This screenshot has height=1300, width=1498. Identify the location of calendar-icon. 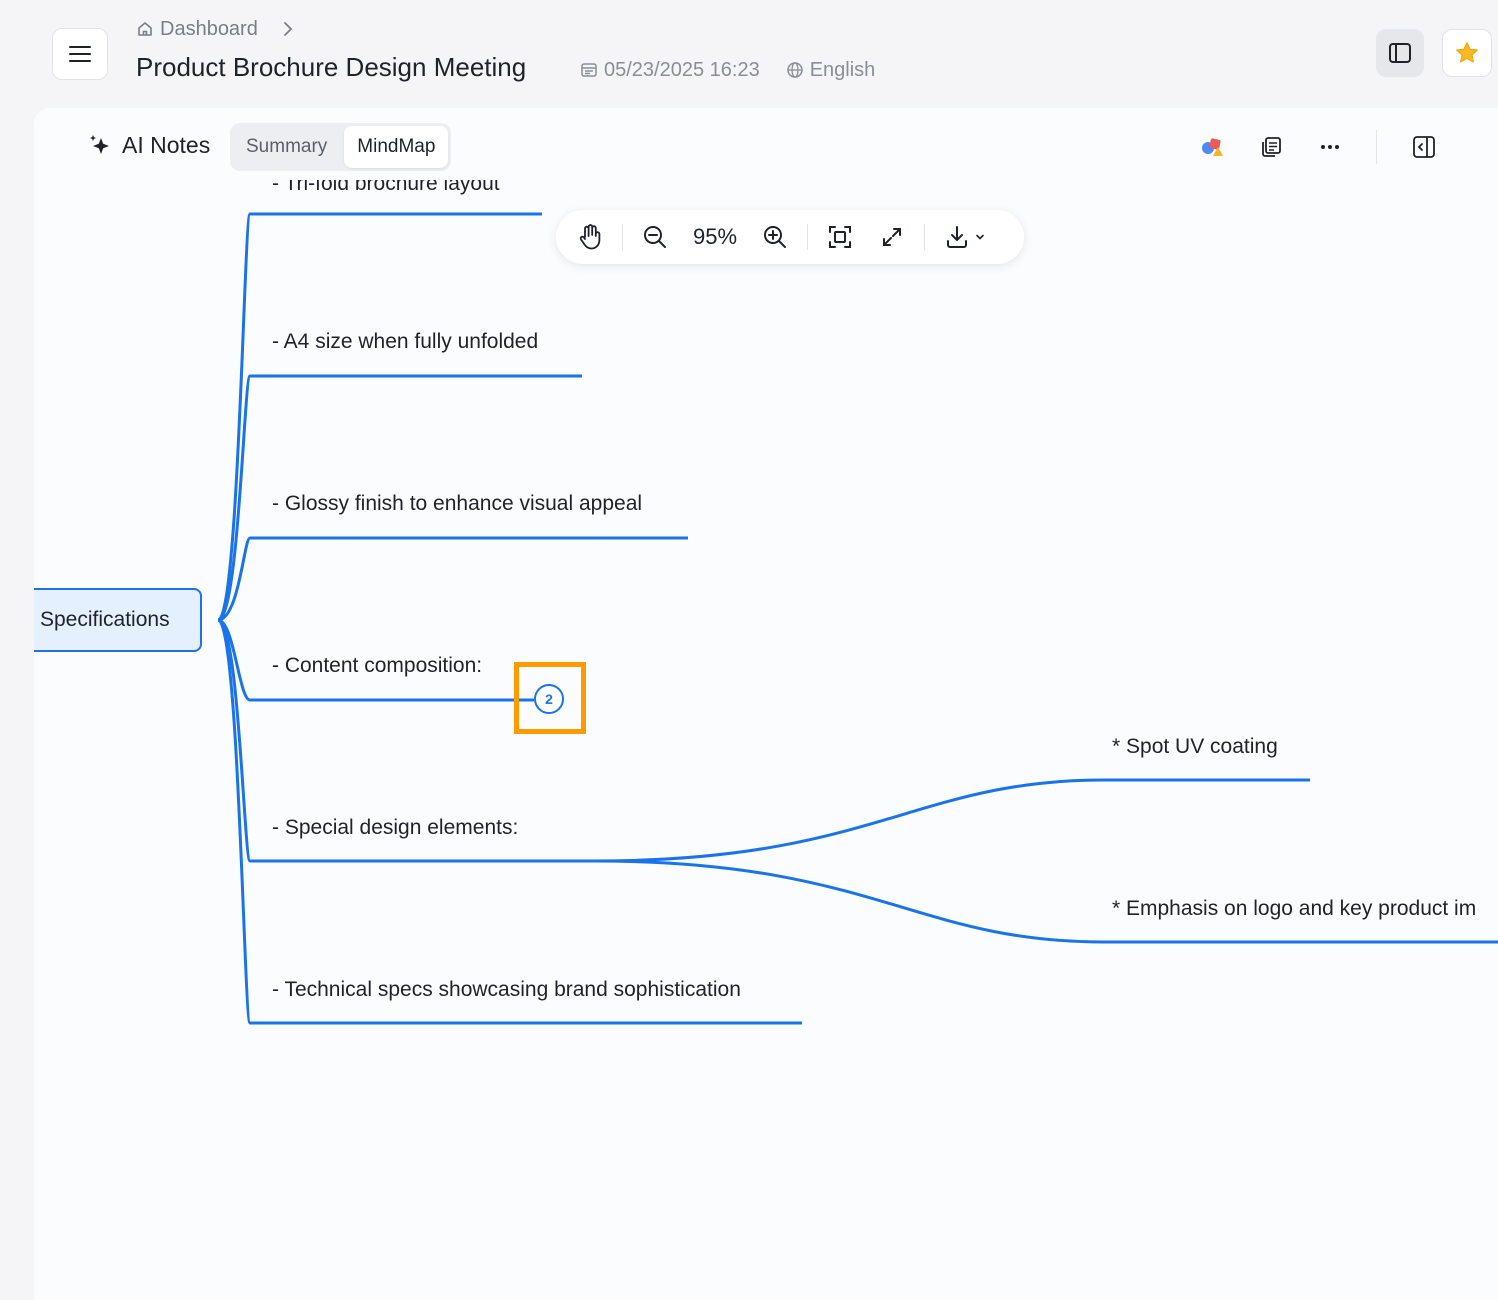
(589, 70).